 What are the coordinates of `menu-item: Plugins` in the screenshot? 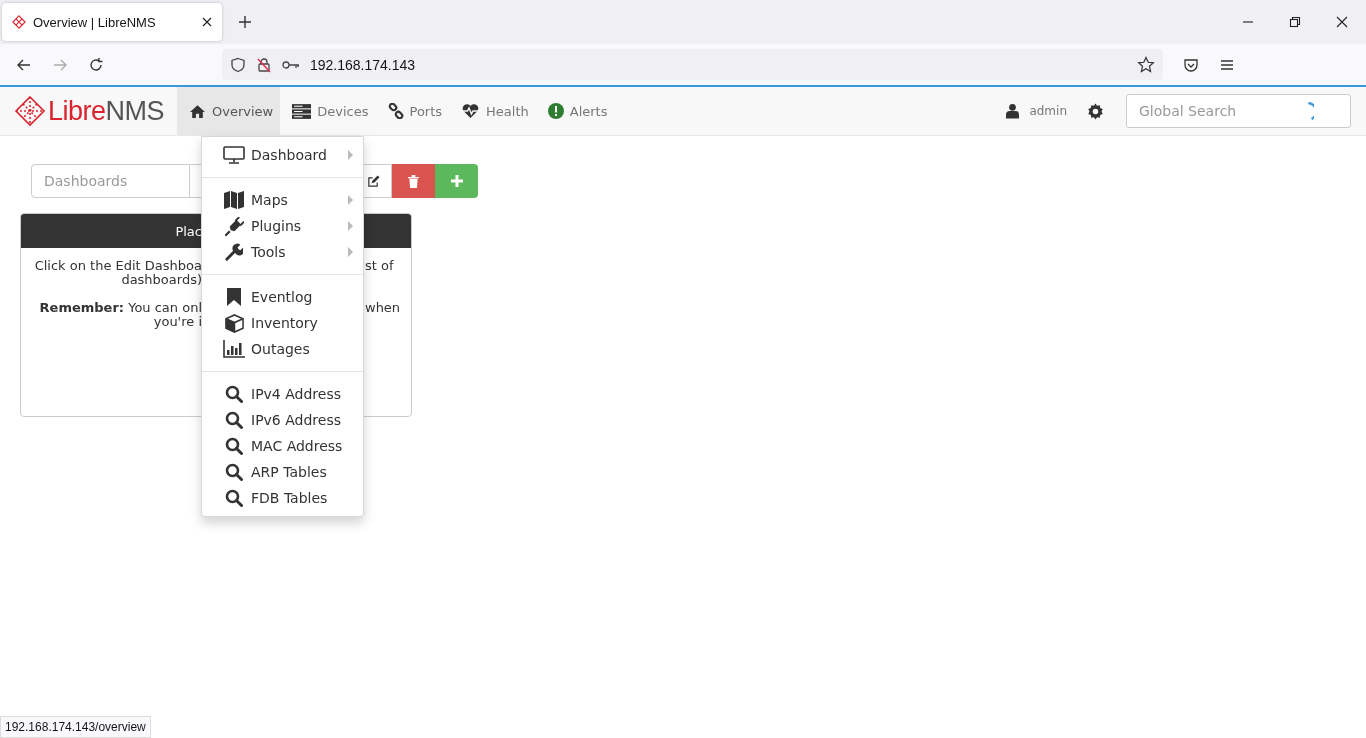 It's located at (282, 226).